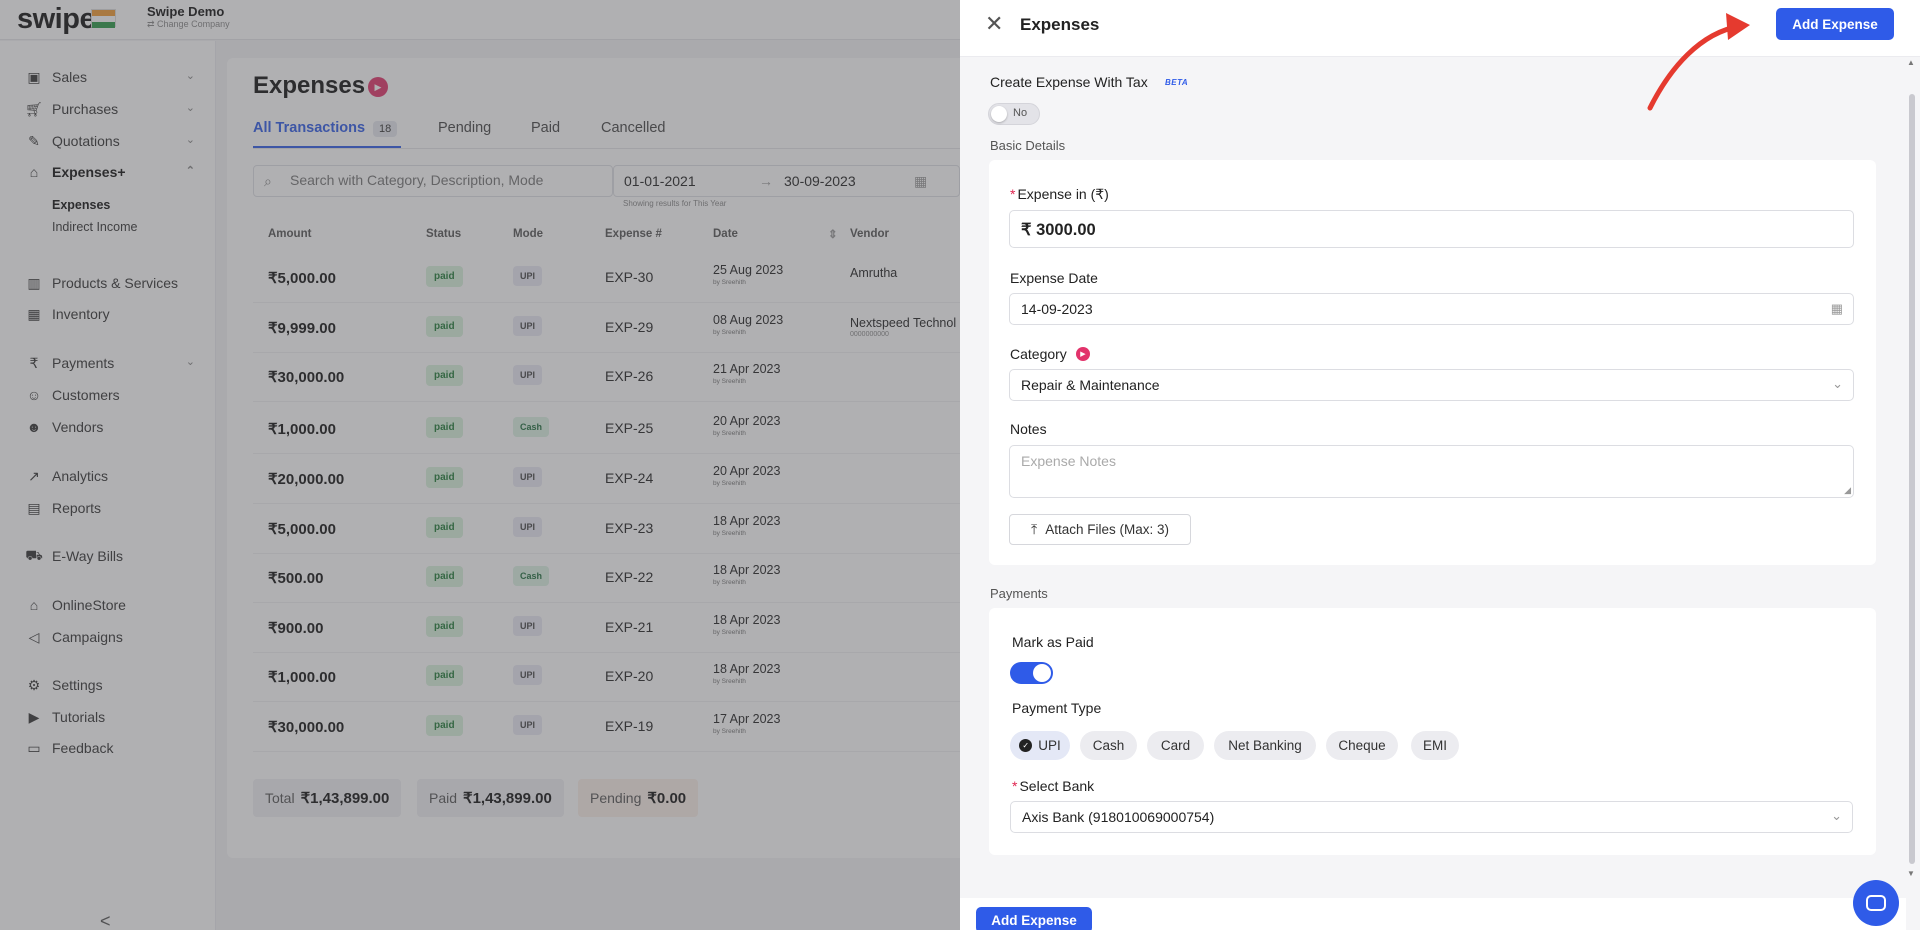  What do you see at coordinates (1433, 914) in the screenshot?
I see `drawer-footer` at bounding box center [1433, 914].